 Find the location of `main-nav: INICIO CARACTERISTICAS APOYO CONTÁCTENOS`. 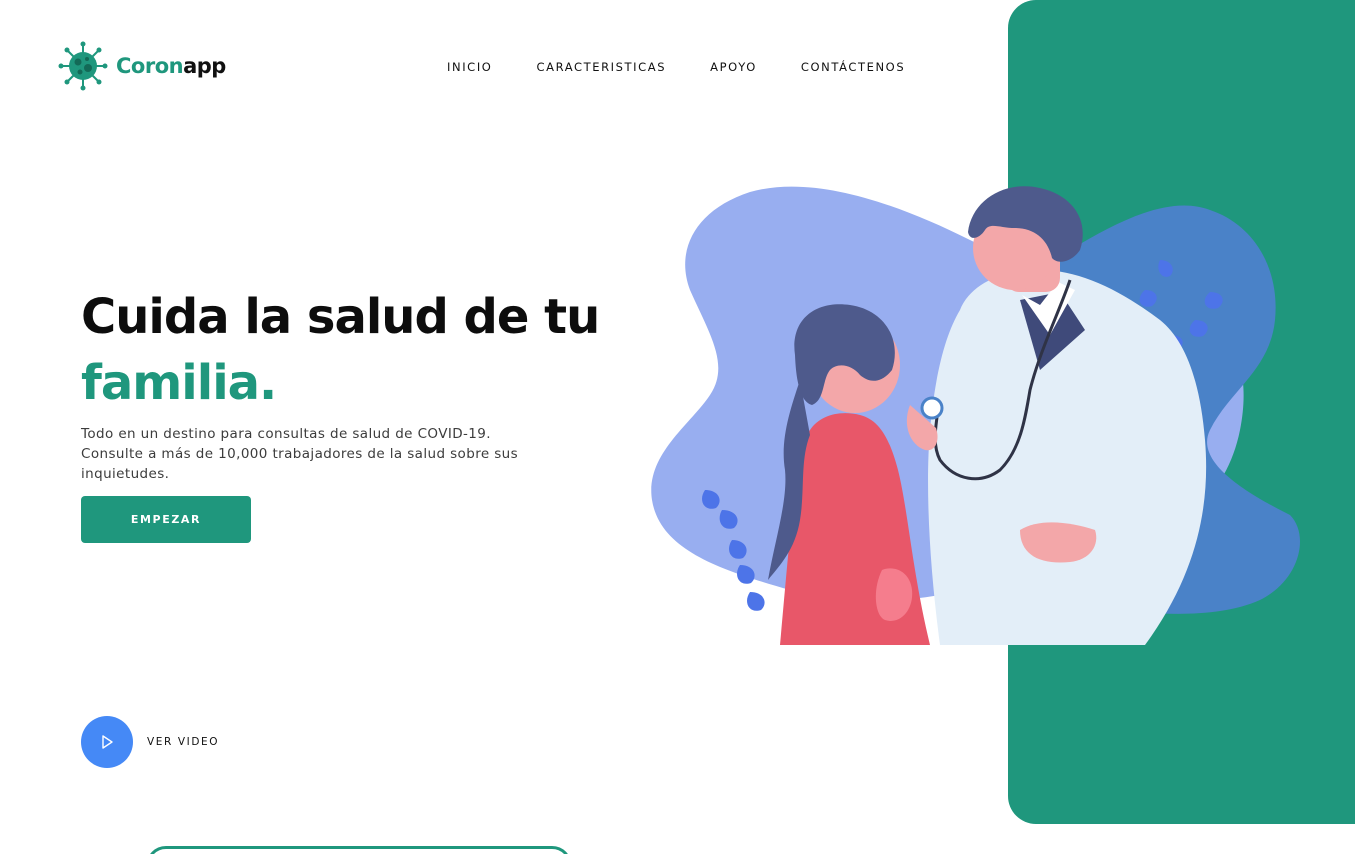

main-nav: INICIO CARACTERISTICAS APOYO CONTÁCTENOS is located at coordinates (676, 67).